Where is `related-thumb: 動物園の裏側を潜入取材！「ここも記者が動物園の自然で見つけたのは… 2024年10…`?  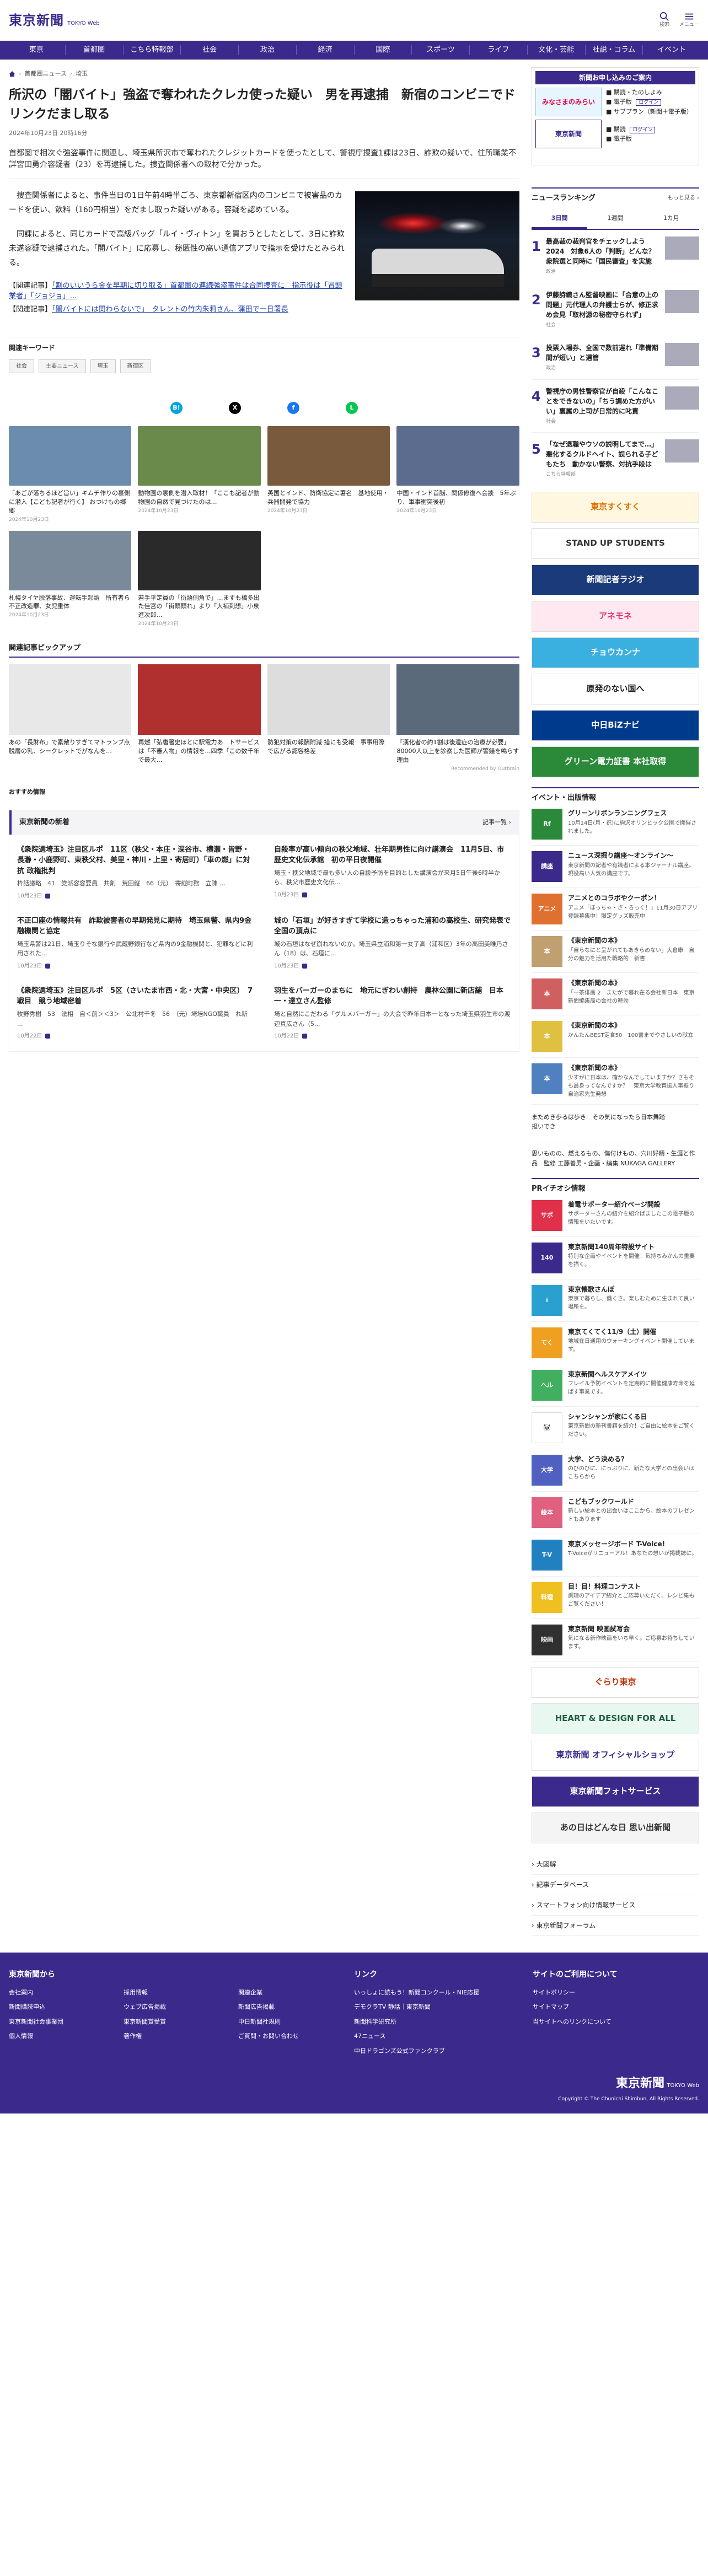
related-thumb: 動物園の裏側を潜入取材！「ここも記者が動物園の自然で見つけたのは… 2024年10… is located at coordinates (199, 475).